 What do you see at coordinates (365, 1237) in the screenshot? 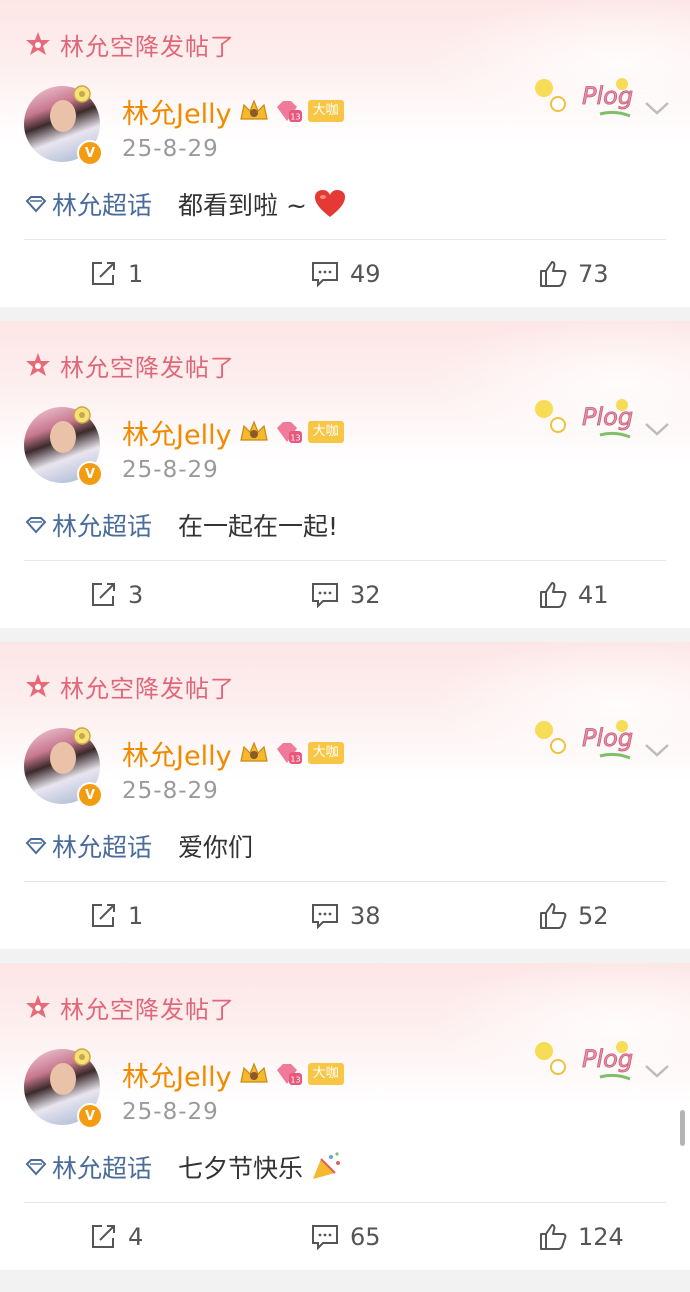
I see `comment-count: 65` at bounding box center [365, 1237].